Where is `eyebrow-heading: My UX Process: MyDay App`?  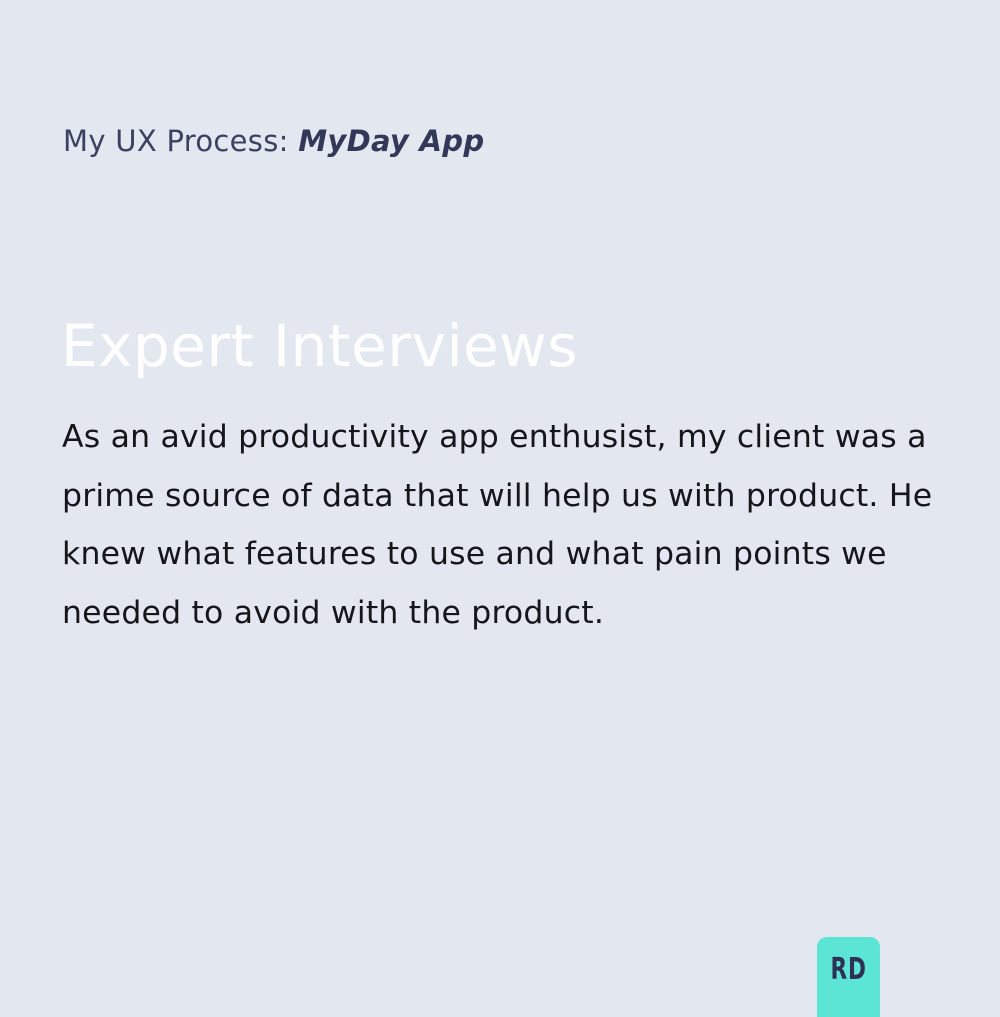
eyebrow-heading: My UX Process: MyDay App is located at coordinates (273, 141).